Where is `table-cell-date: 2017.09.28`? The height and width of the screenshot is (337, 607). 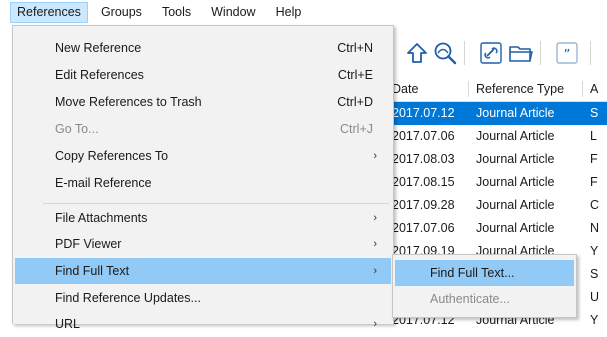
table-cell-date: 2017.09.28 is located at coordinates (423, 205).